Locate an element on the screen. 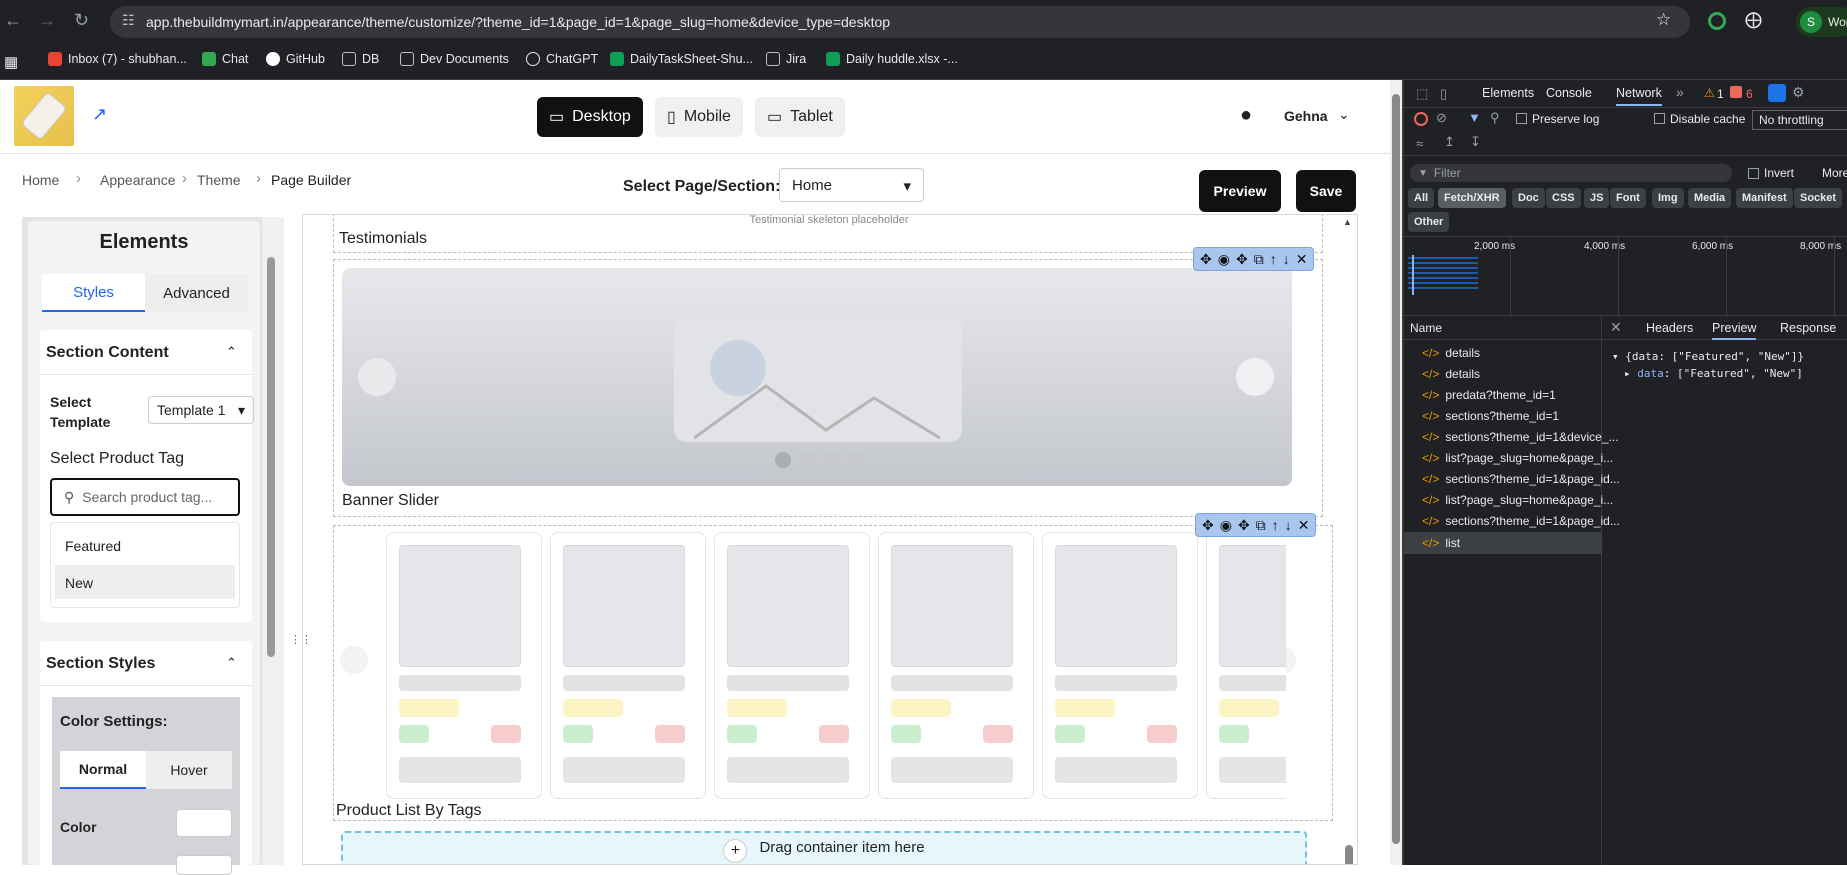  preserve-log-checkbox is located at coordinates (1521, 118).